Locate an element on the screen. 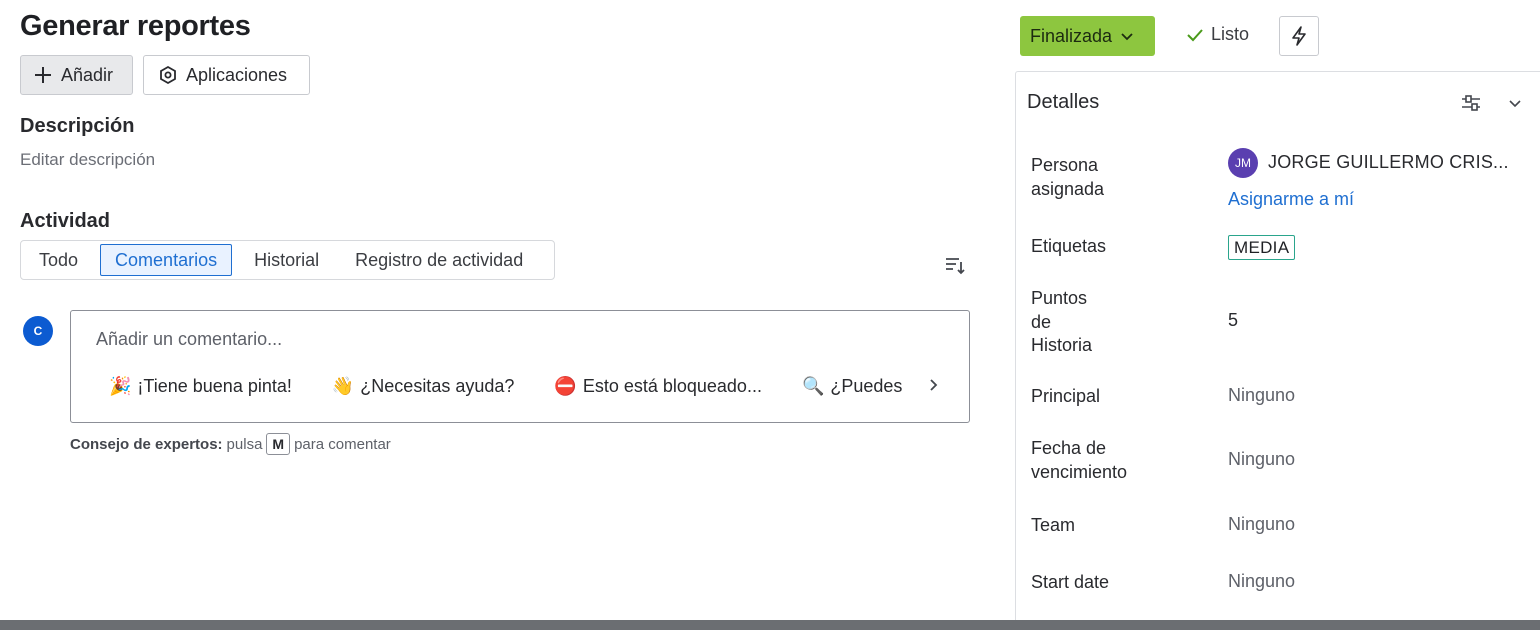 The width and height of the screenshot is (1540, 630). assignee-avatar: JM is located at coordinates (1243, 163).